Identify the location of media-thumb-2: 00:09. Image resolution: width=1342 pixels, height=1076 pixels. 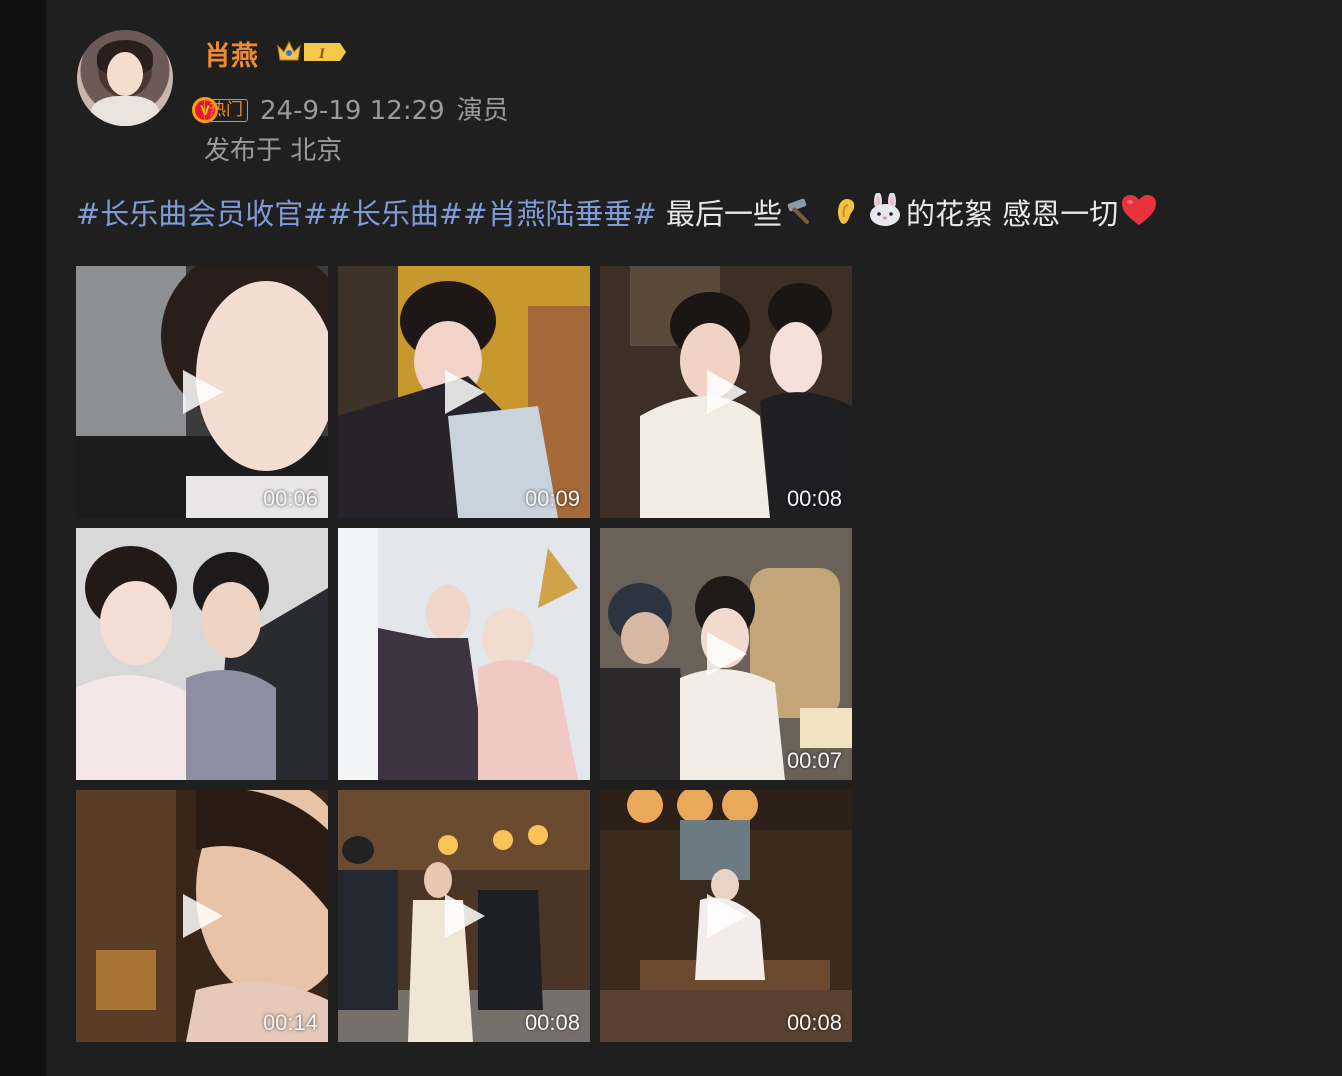
(464, 392).